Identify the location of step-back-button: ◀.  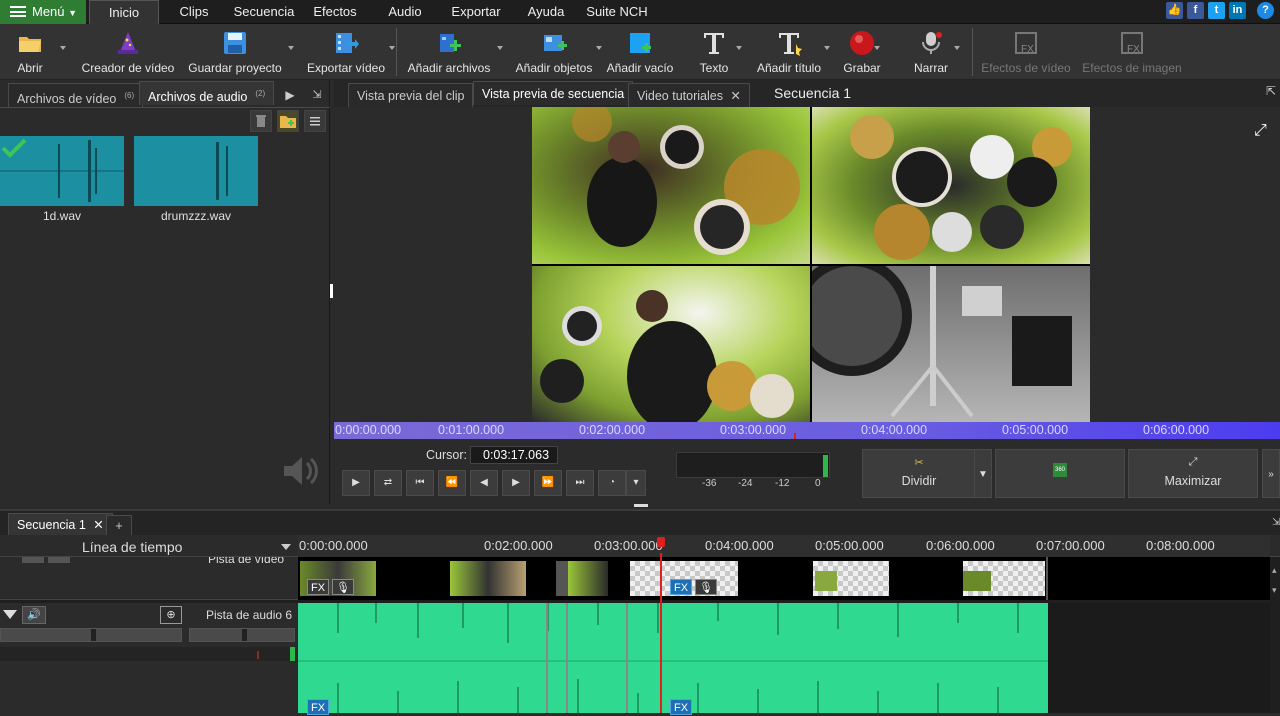
(484, 483).